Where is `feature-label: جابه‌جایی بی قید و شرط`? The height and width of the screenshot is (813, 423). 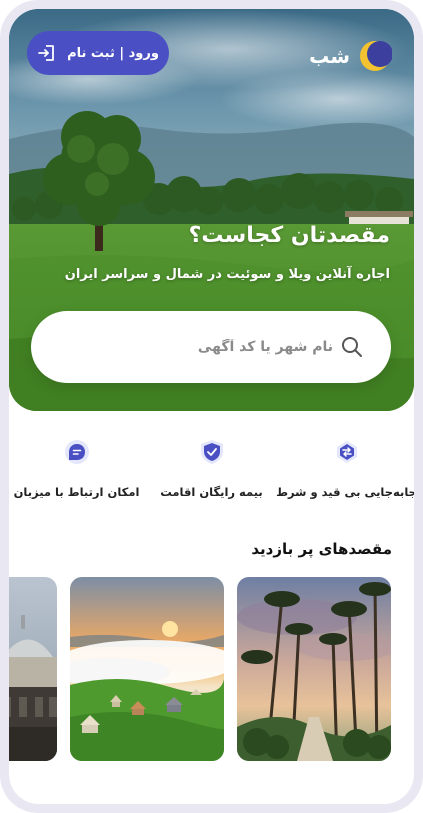 feature-label: جابه‌جایی بی قید و شرط is located at coordinates (345, 492).